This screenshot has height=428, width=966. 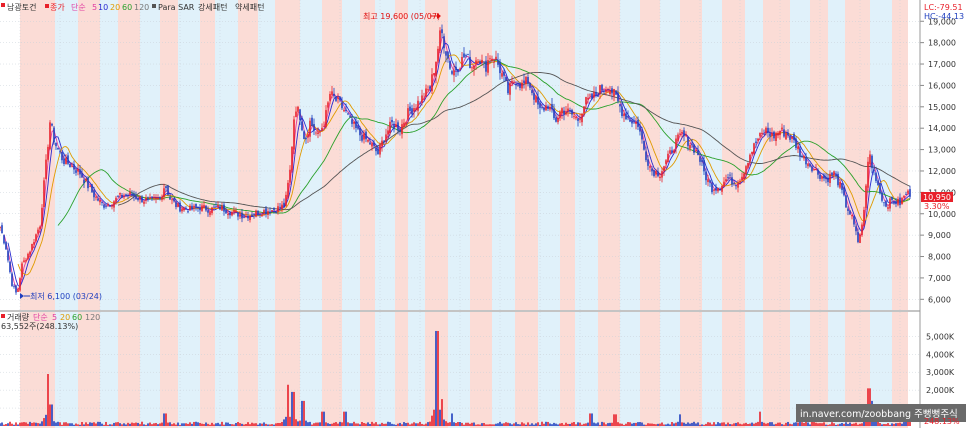 What do you see at coordinates (103, 7) in the screenshot?
I see `ma10-label: 10` at bounding box center [103, 7].